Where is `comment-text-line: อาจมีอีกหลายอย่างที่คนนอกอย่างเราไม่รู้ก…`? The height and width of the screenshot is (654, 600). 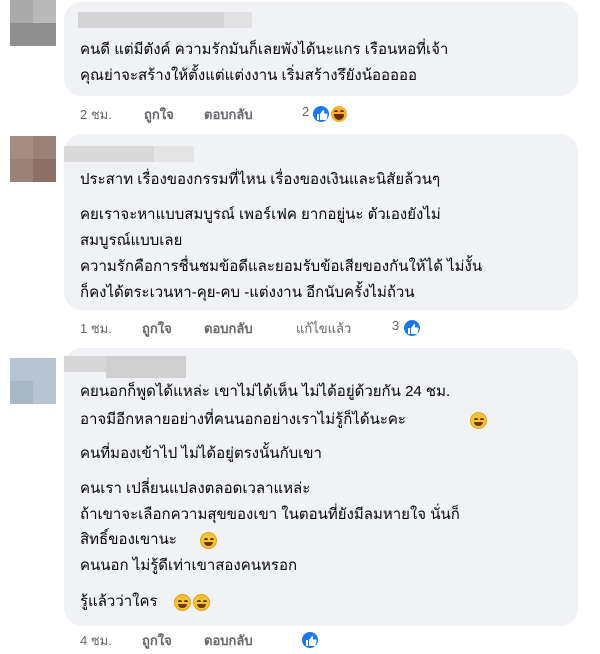
comment-text-line: อาจมีอีกหลายอย่างที่คนนอกอย่างเราไม่รู้ก… is located at coordinates (243, 419).